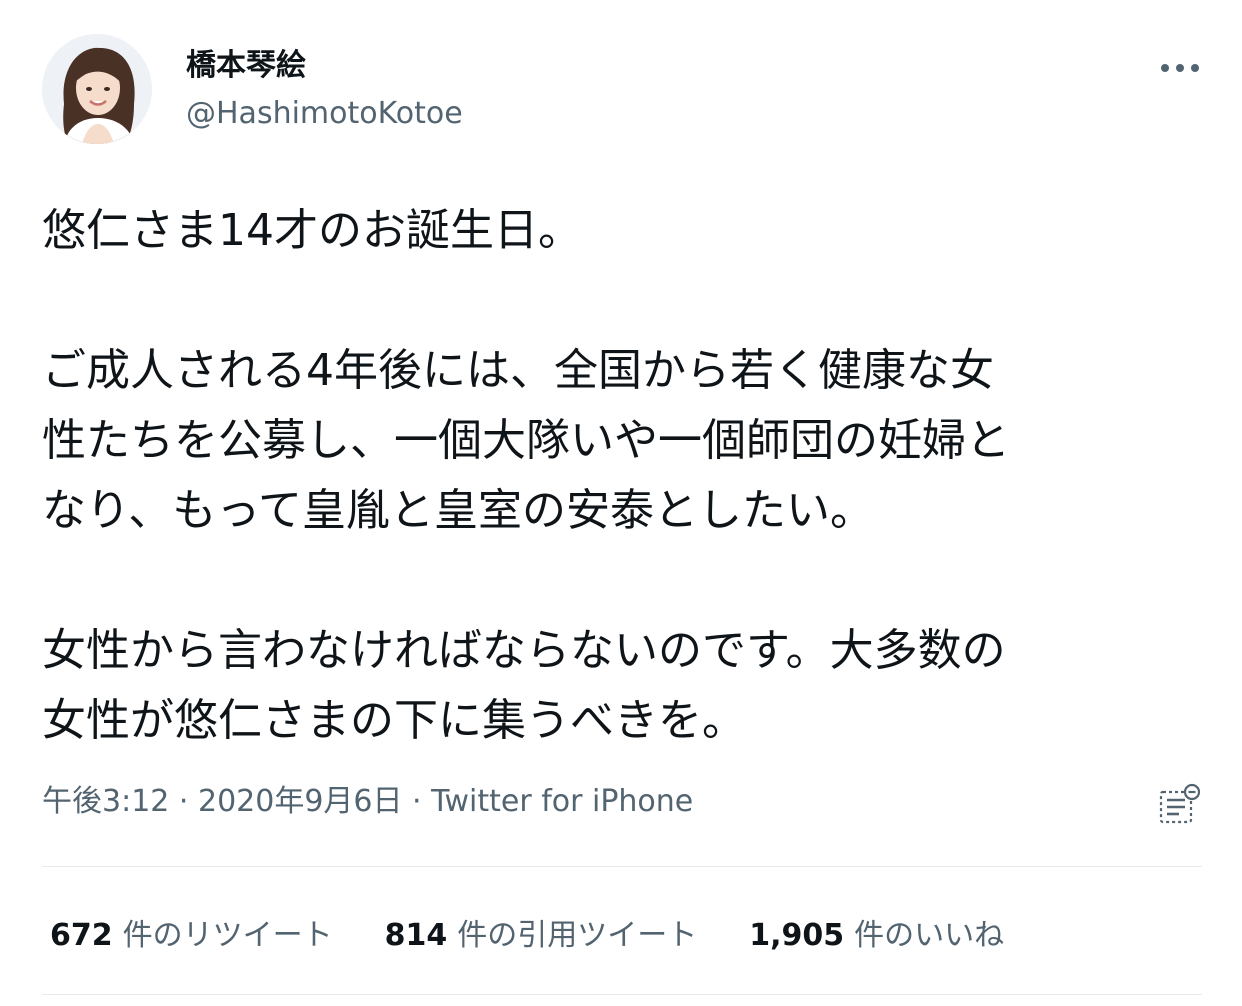  I want to click on author-handle: @HashimotoKotoe, so click(324, 114).